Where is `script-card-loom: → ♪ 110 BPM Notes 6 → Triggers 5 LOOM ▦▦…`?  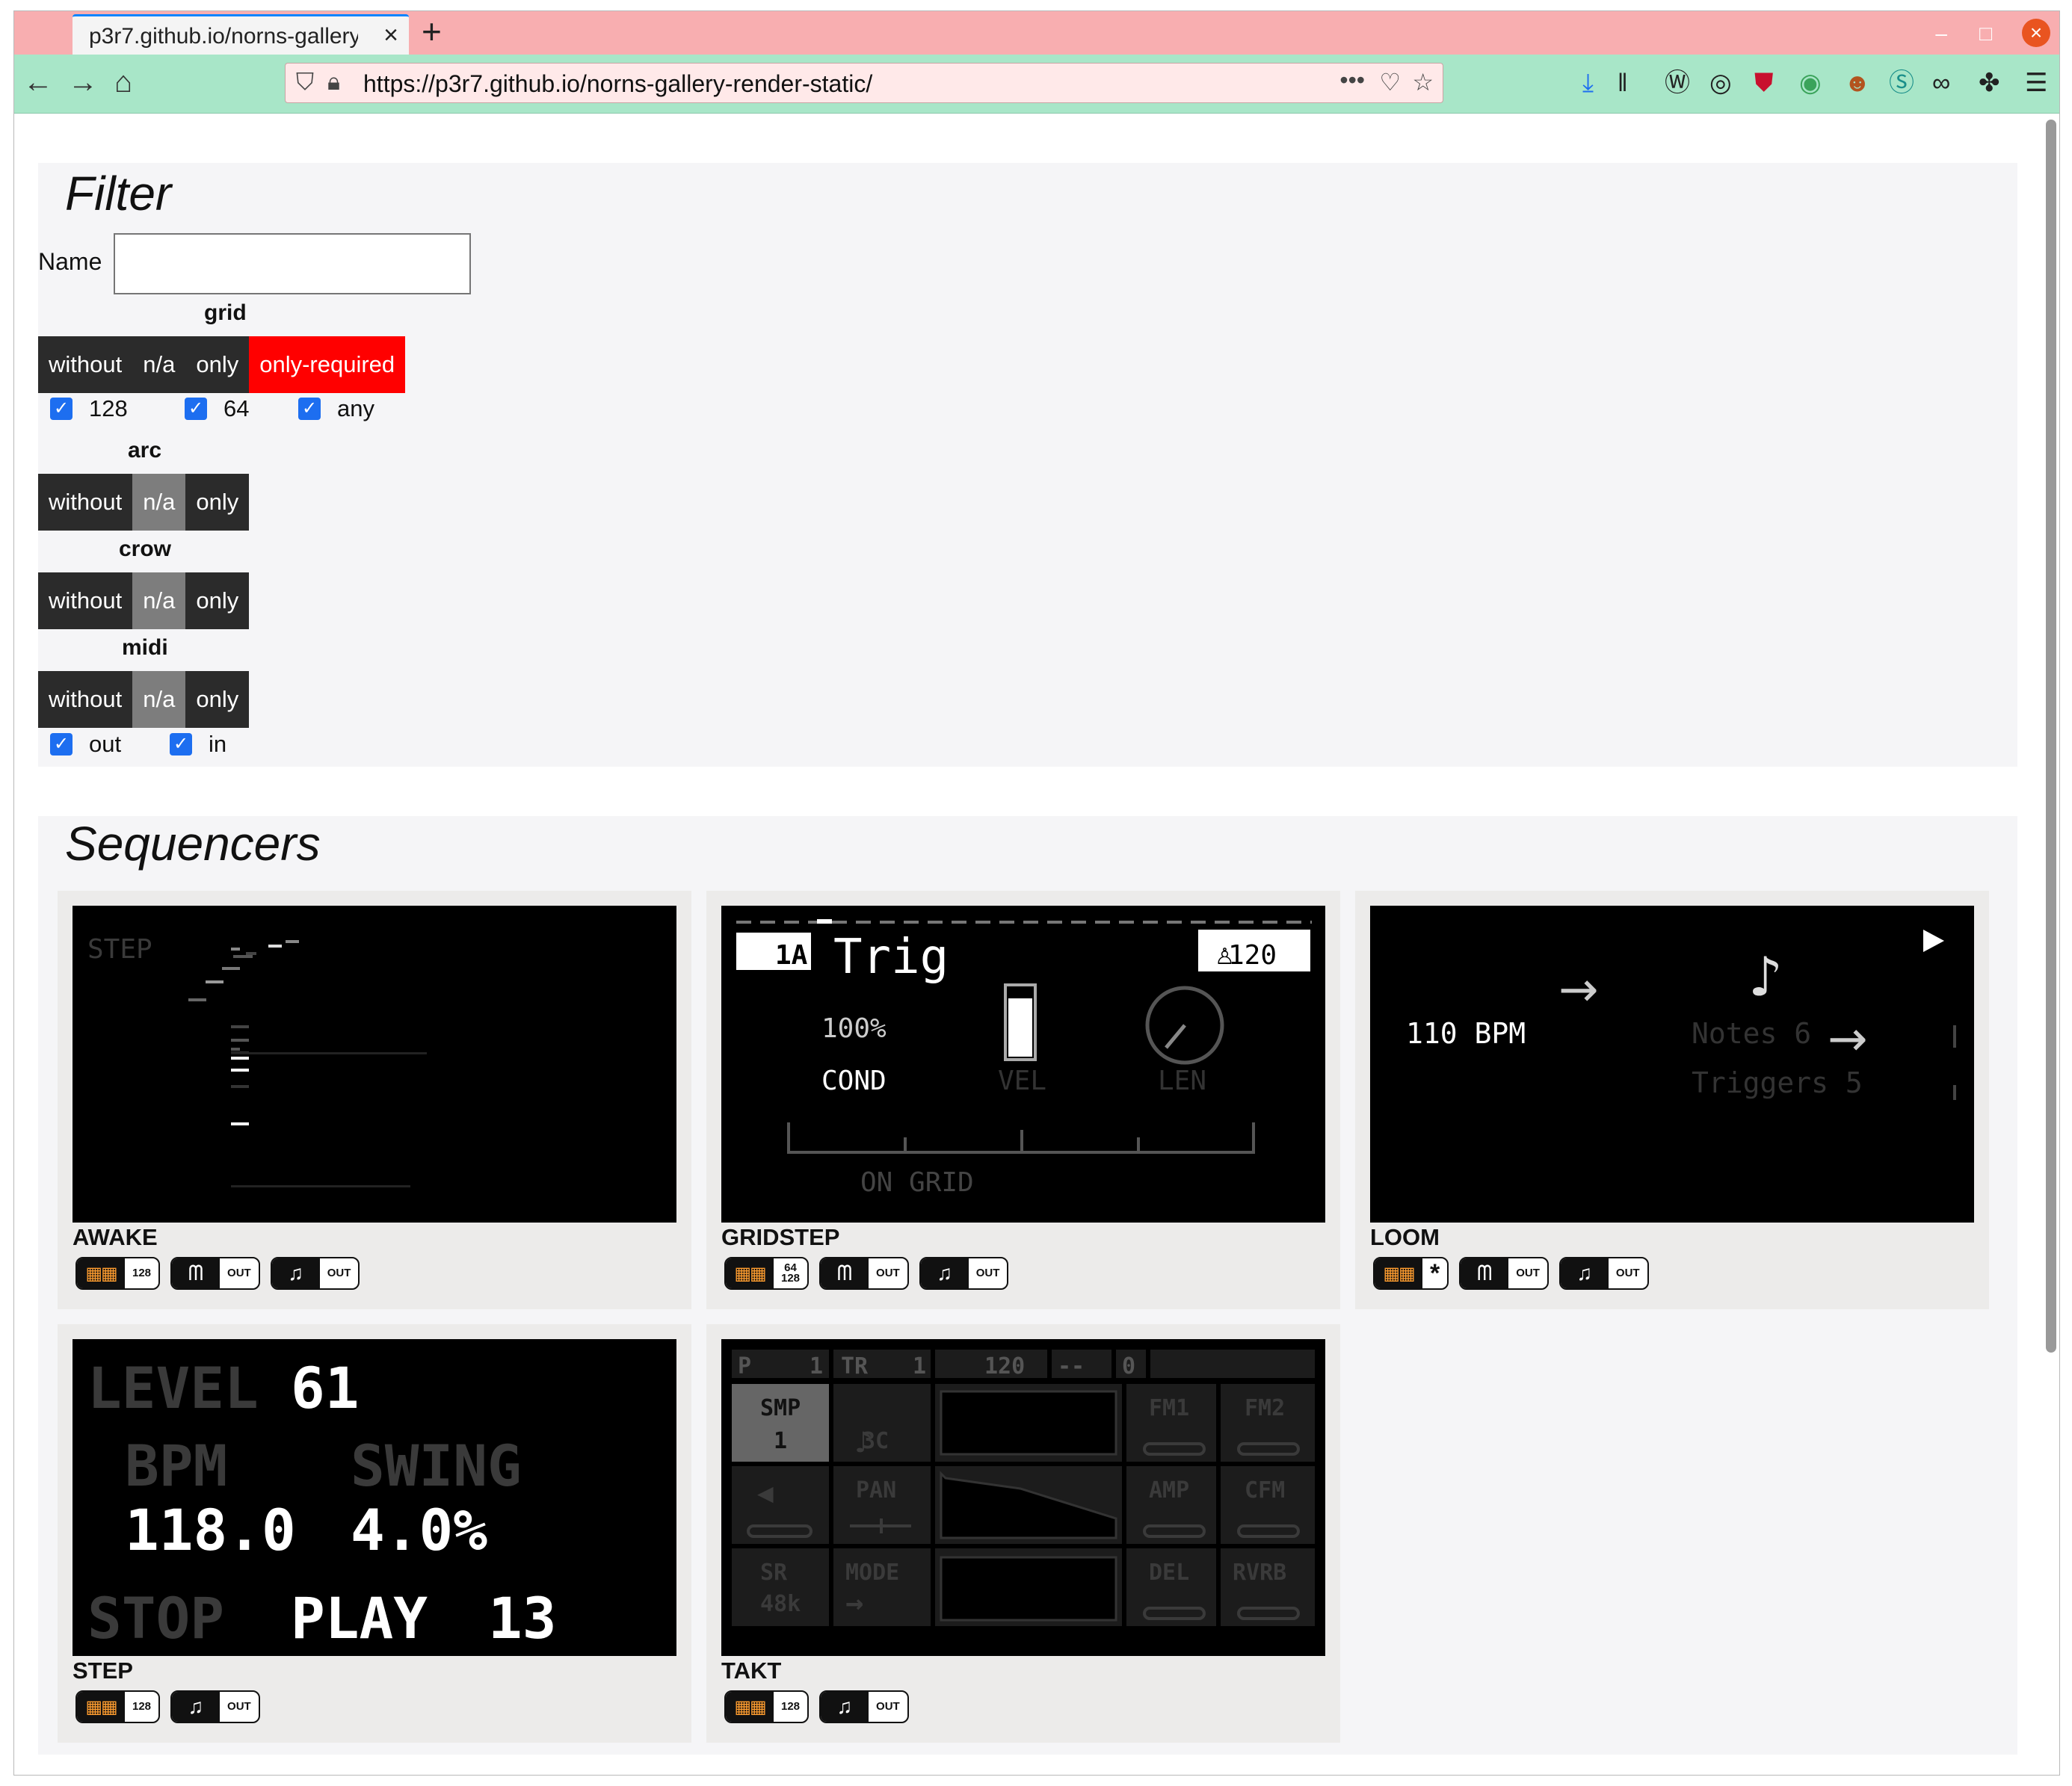
script-card-loom: → ♪ 110 BPM Notes 6 → Triggers 5 LOOM ▦▦… is located at coordinates (1672, 1100).